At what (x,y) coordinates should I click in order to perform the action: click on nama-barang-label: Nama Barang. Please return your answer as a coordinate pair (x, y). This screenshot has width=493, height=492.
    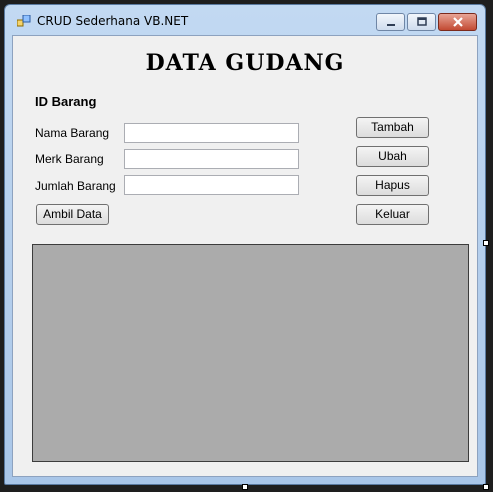
    Looking at the image, I should click on (72, 133).